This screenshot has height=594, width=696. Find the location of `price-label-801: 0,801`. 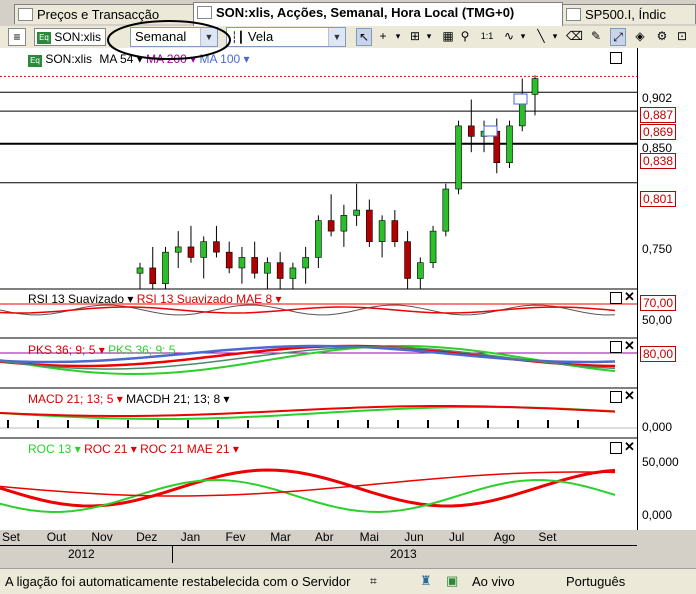

price-label-801: 0,801 is located at coordinates (658, 199).